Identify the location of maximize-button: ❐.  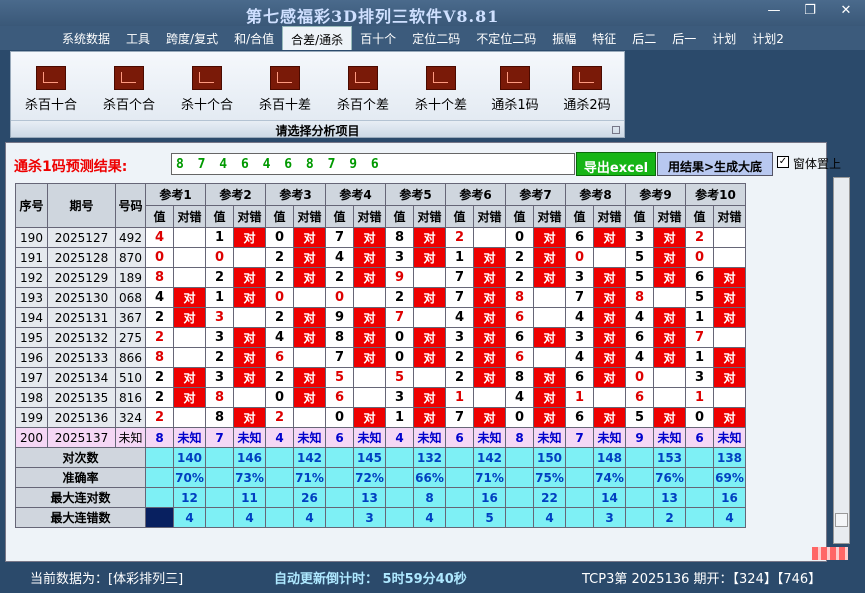
(810, 10).